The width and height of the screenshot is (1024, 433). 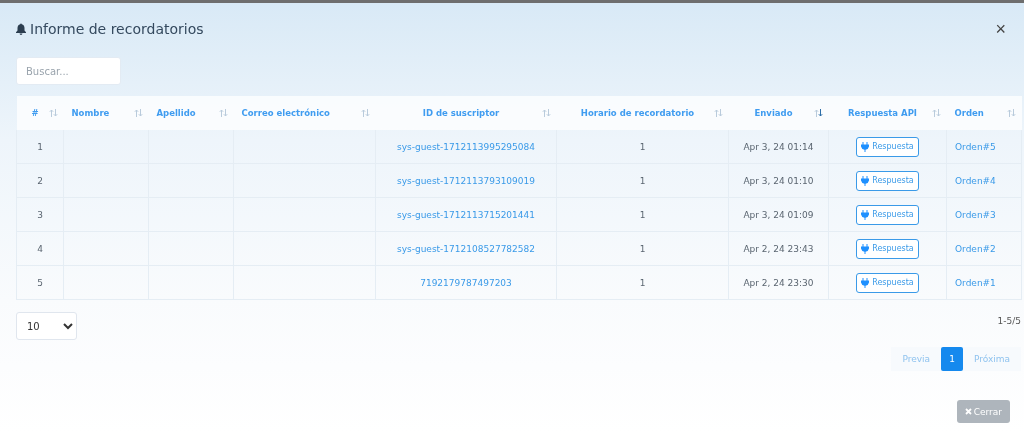 I want to click on bell-icon, so click(x=21, y=29).